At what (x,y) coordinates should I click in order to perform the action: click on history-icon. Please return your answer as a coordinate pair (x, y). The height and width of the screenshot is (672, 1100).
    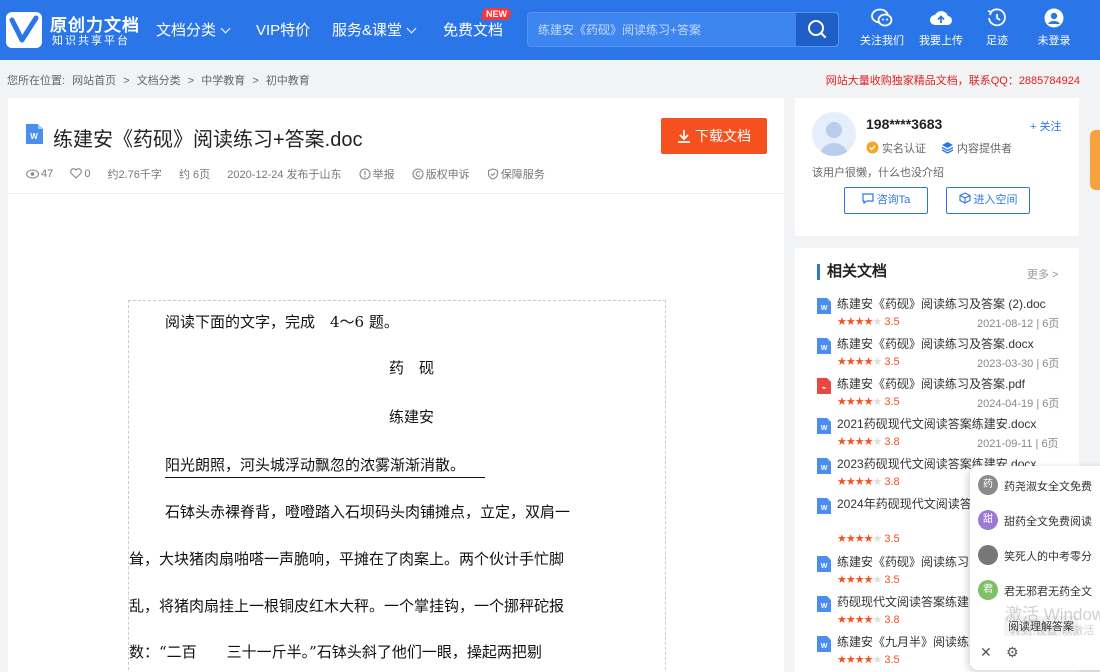
    Looking at the image, I should click on (996, 17).